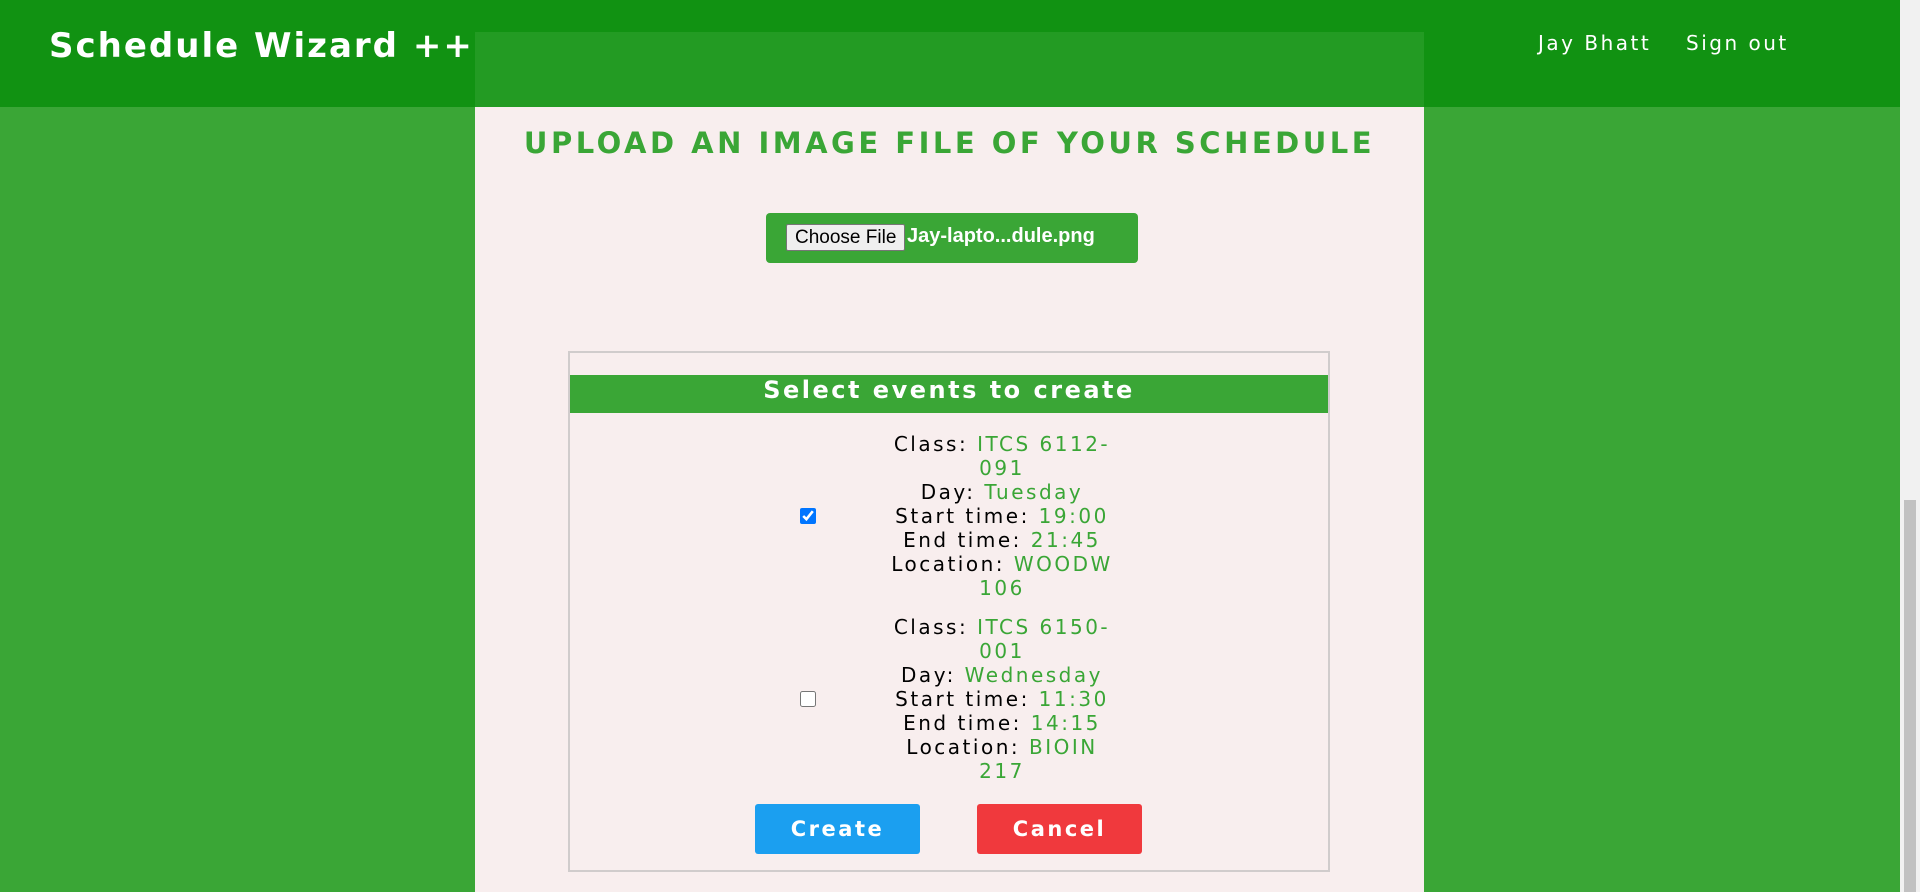 The width and height of the screenshot is (1920, 892). Describe the element at coordinates (1044, 444) in the screenshot. I see `class-value: ITCS 6112-` at that location.